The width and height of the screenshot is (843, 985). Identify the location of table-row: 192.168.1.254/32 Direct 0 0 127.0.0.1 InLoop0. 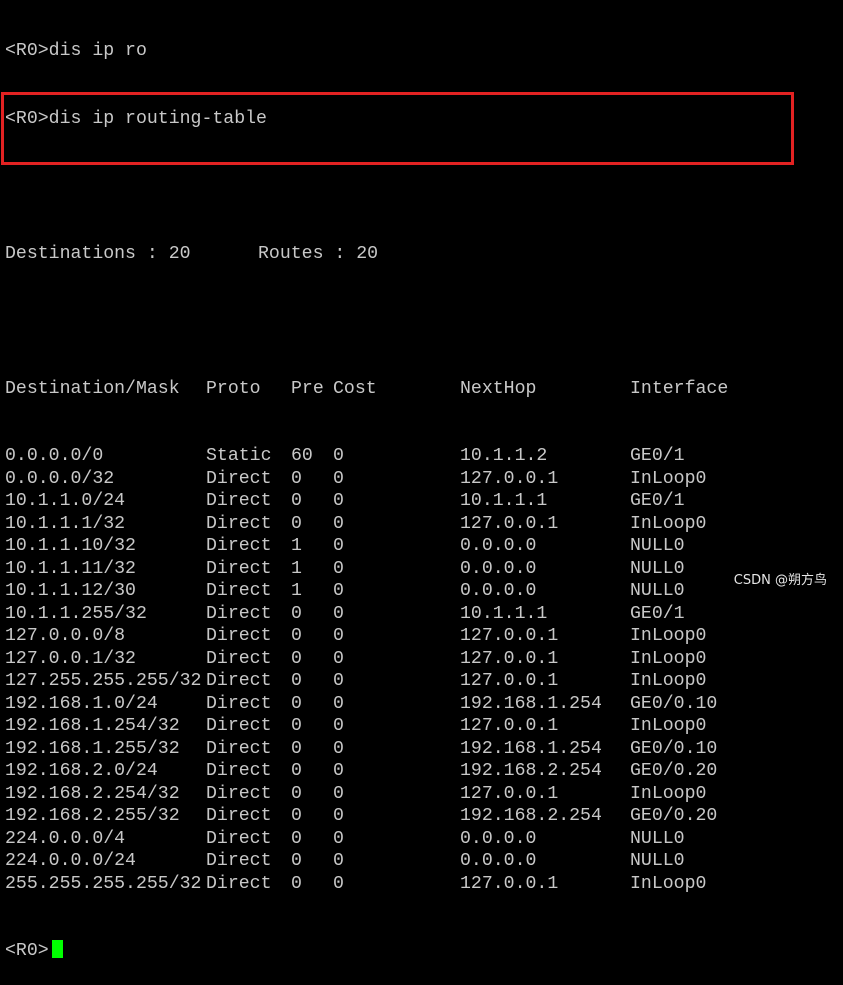
(424, 726).